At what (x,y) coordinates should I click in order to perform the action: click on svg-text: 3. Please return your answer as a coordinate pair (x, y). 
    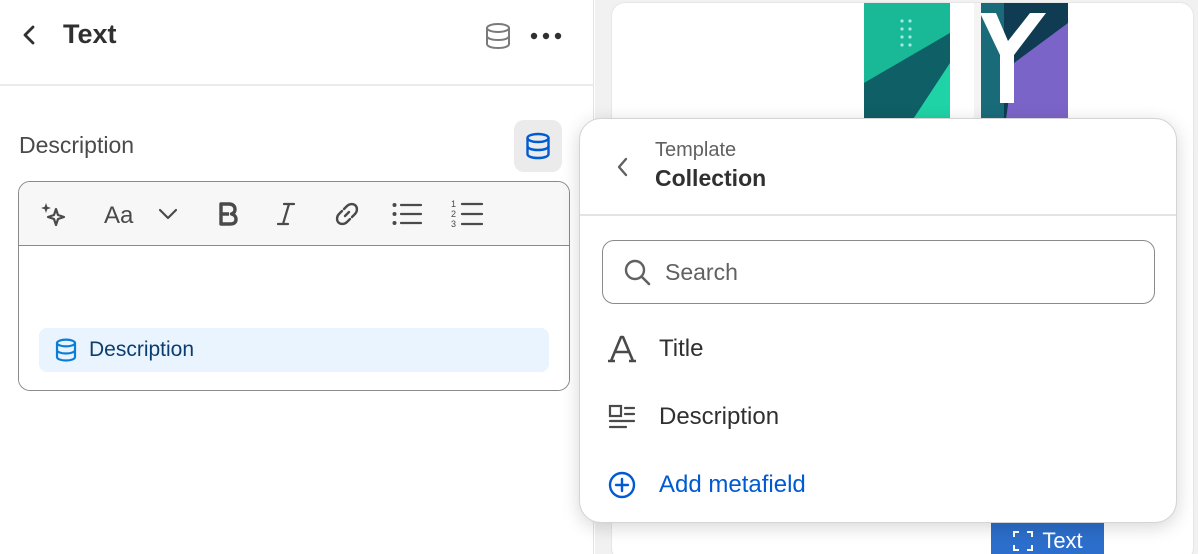
    Looking at the image, I should click on (453, 224).